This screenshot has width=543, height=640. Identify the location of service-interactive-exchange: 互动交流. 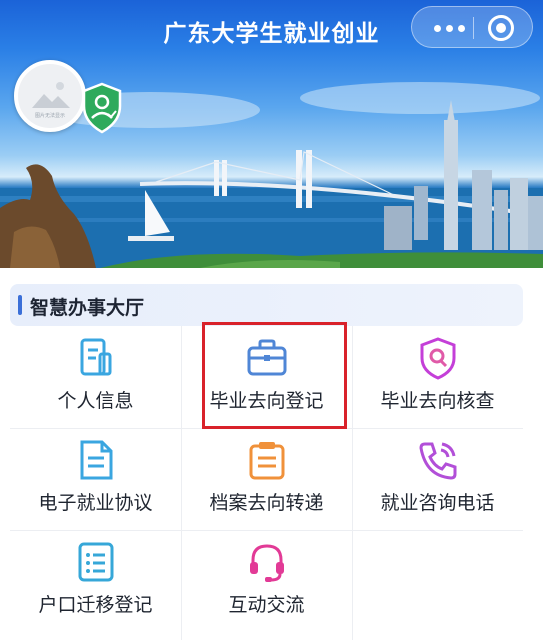
(266, 581).